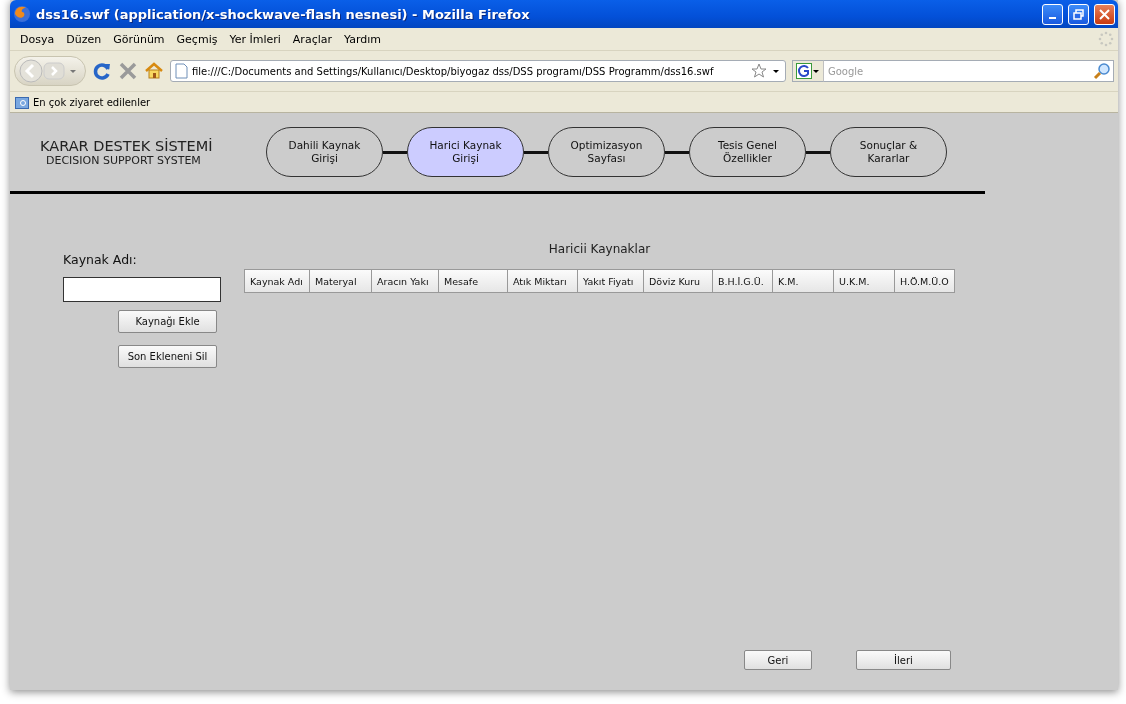  What do you see at coordinates (957, 71) in the screenshot?
I see `search-field: Google` at bounding box center [957, 71].